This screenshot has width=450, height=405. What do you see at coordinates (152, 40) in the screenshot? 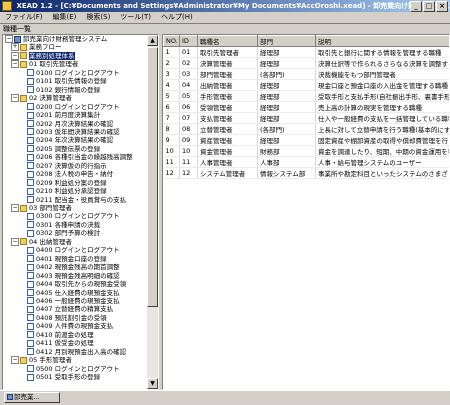
I see `scroll-up-arrow-icon: ▲` at bounding box center [152, 40].